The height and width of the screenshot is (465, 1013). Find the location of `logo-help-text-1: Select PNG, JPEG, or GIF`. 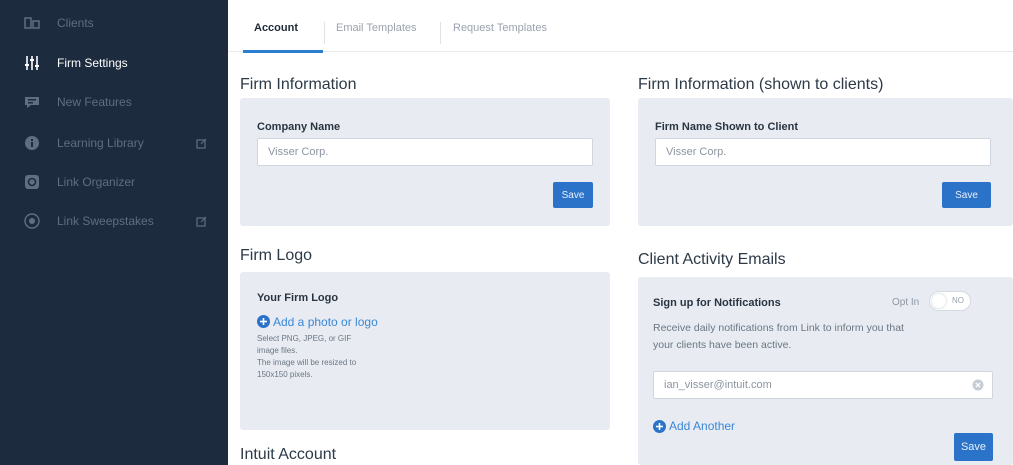

logo-help-text-1: Select PNG, JPEG, or GIF is located at coordinates (304, 338).